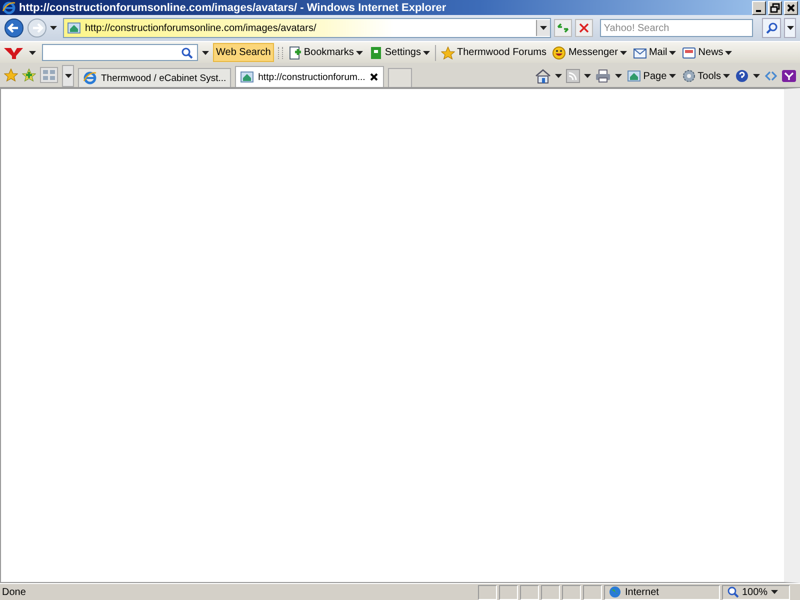 Image resolution: width=800 pixels, height=600 pixels. Describe the element at coordinates (651, 76) in the screenshot. I see `menu-button: Page` at that location.